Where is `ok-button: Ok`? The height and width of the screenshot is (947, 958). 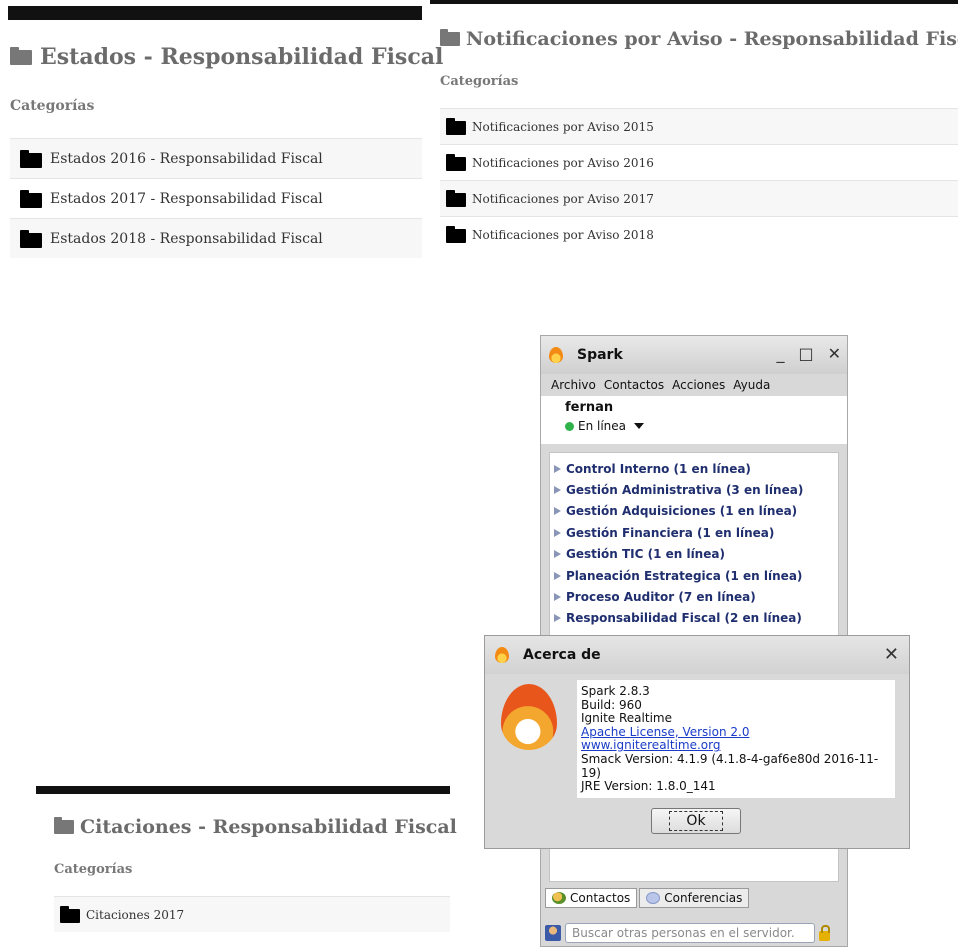 ok-button: Ok is located at coordinates (696, 821).